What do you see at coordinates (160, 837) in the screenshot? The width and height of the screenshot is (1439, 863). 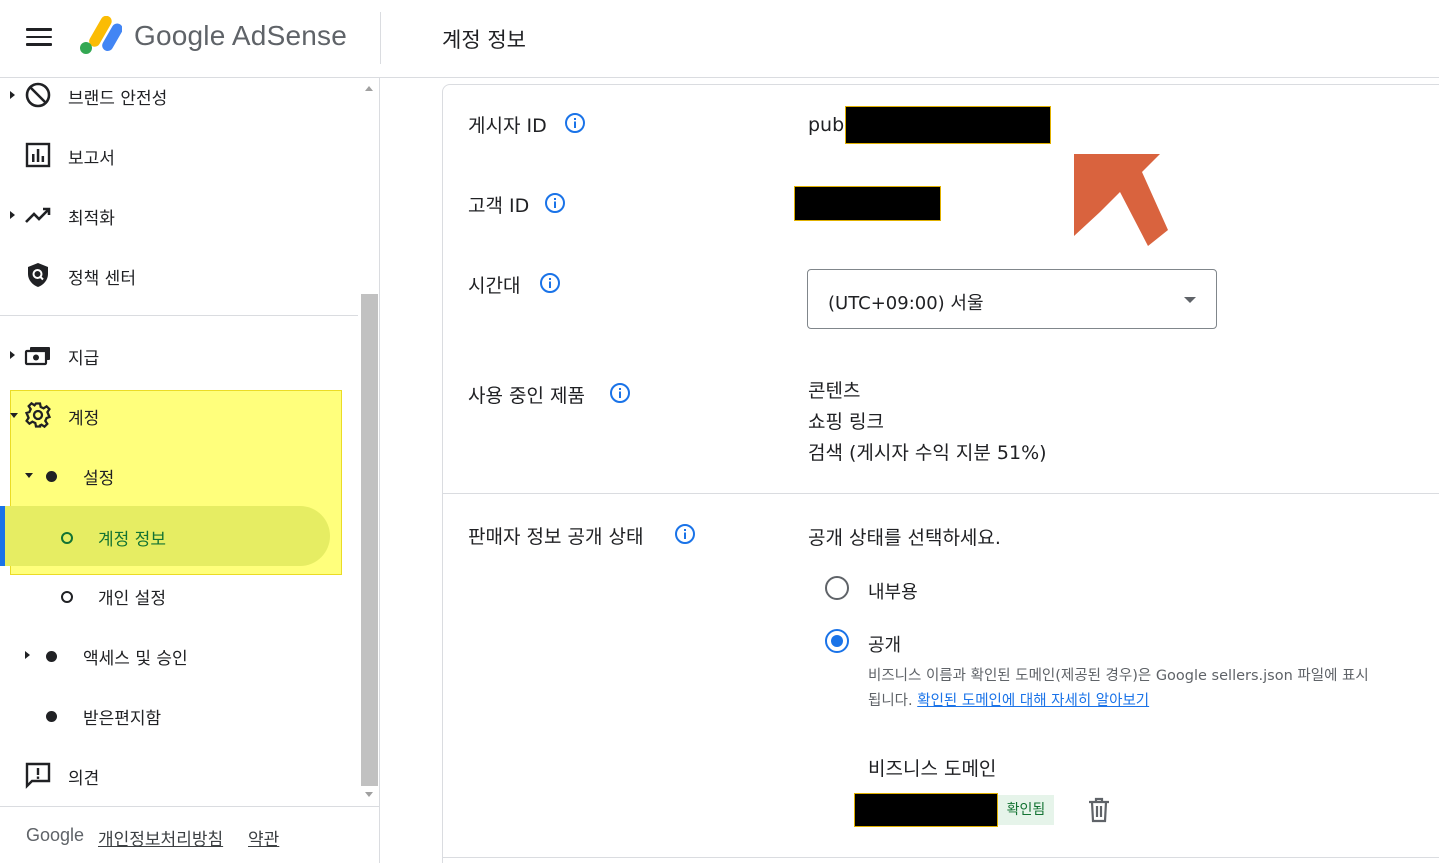 I see `privacy-policy-link: 개인정보처리방침` at bounding box center [160, 837].